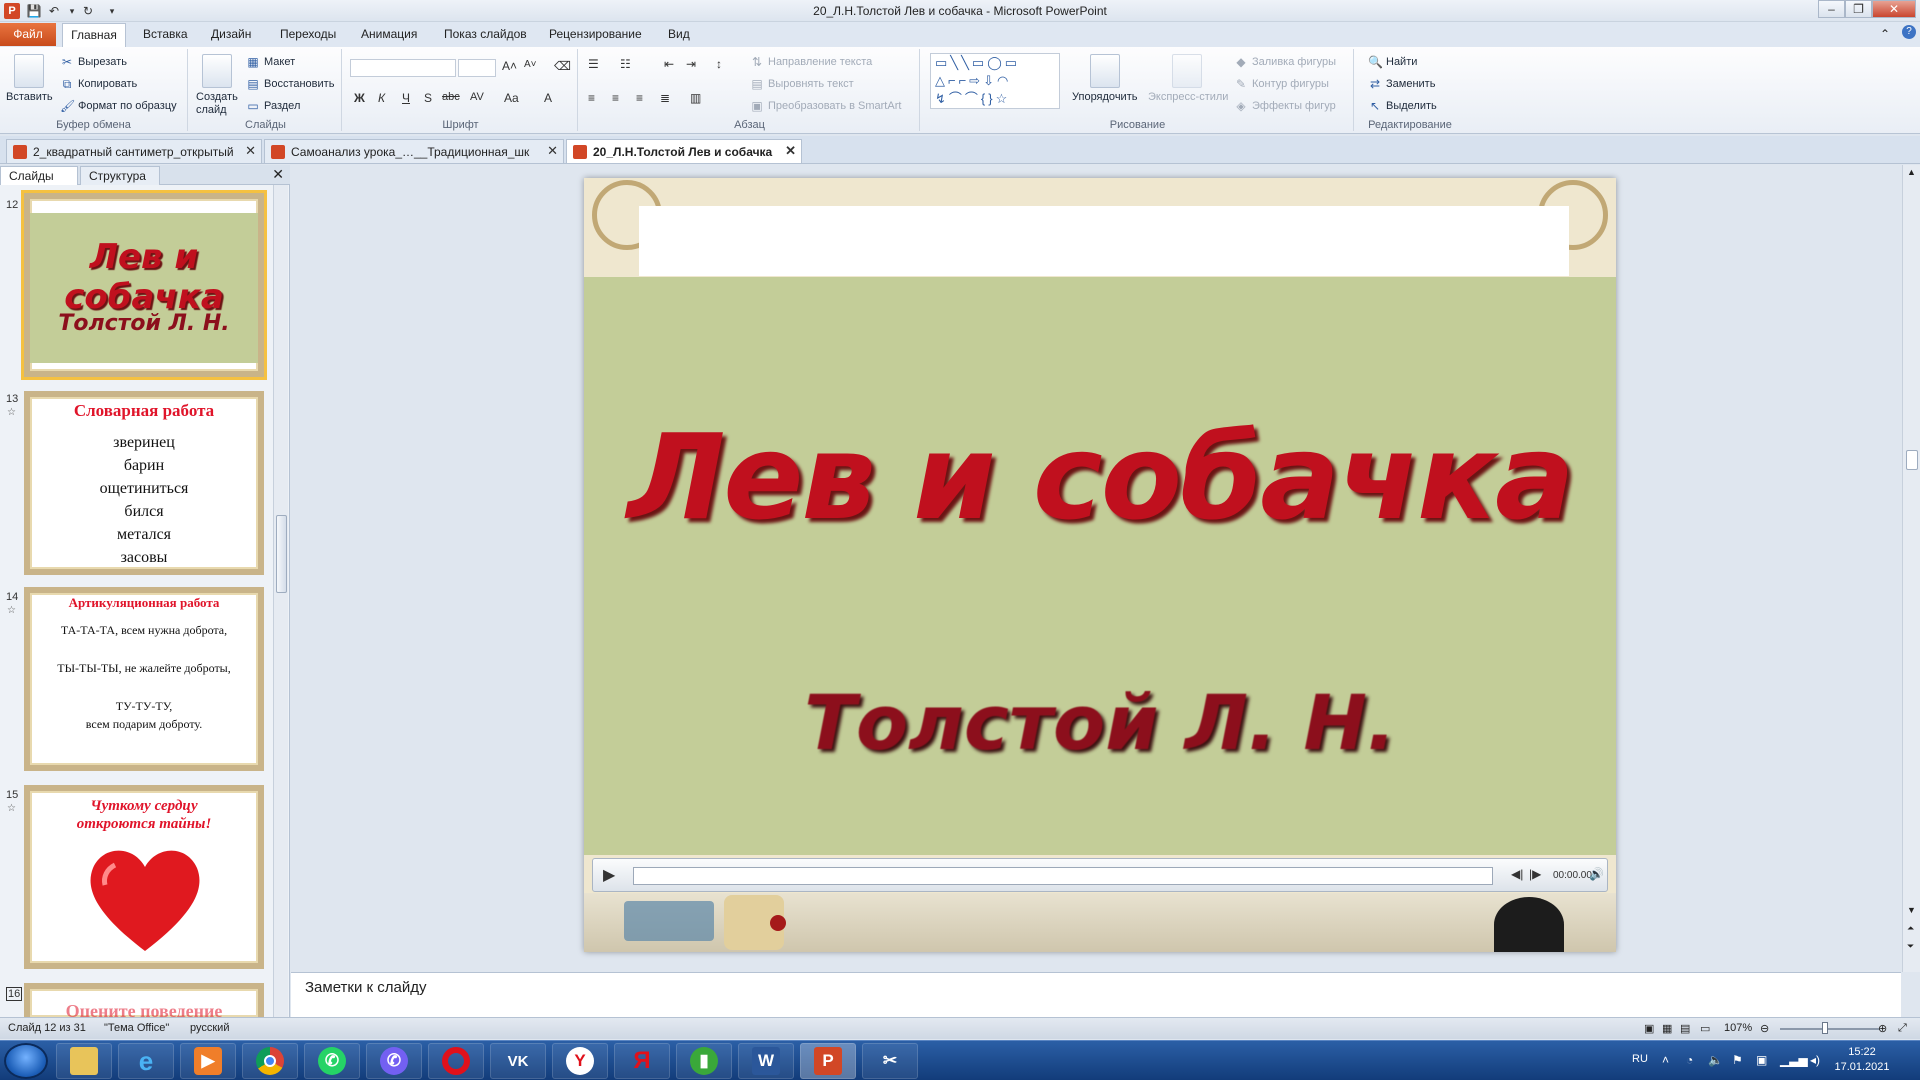 This screenshot has height=1080, width=1920. Describe the element at coordinates (1794, 1060) in the screenshot. I see `signal-icon: ▁▃▅` at that location.